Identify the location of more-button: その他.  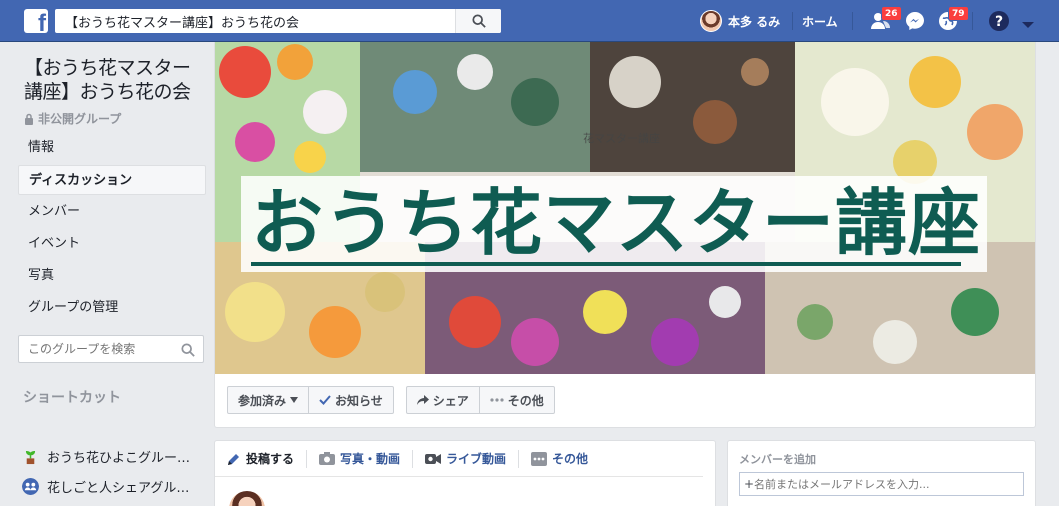
(516, 400).